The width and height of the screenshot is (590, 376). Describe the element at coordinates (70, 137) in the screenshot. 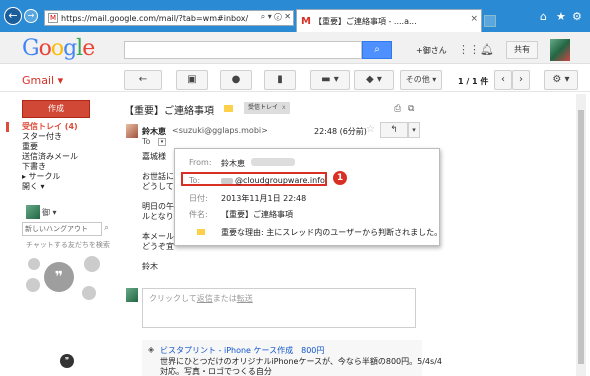

I see `sidebar-item: スター付き` at that location.